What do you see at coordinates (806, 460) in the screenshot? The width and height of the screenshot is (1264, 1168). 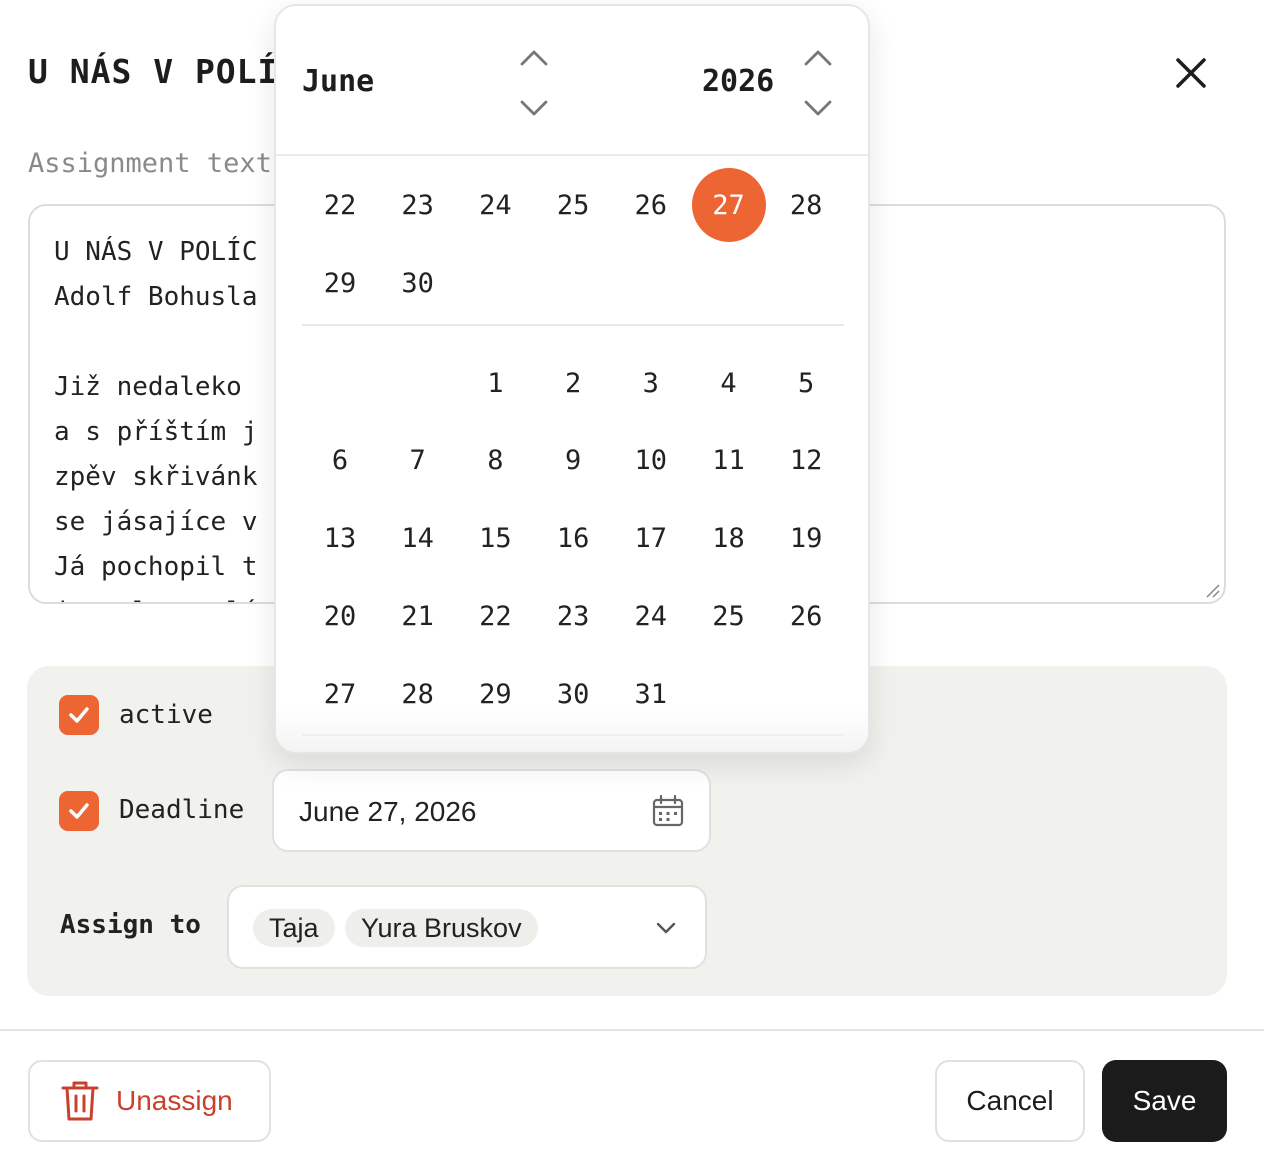 I see `calendar-day: 12` at bounding box center [806, 460].